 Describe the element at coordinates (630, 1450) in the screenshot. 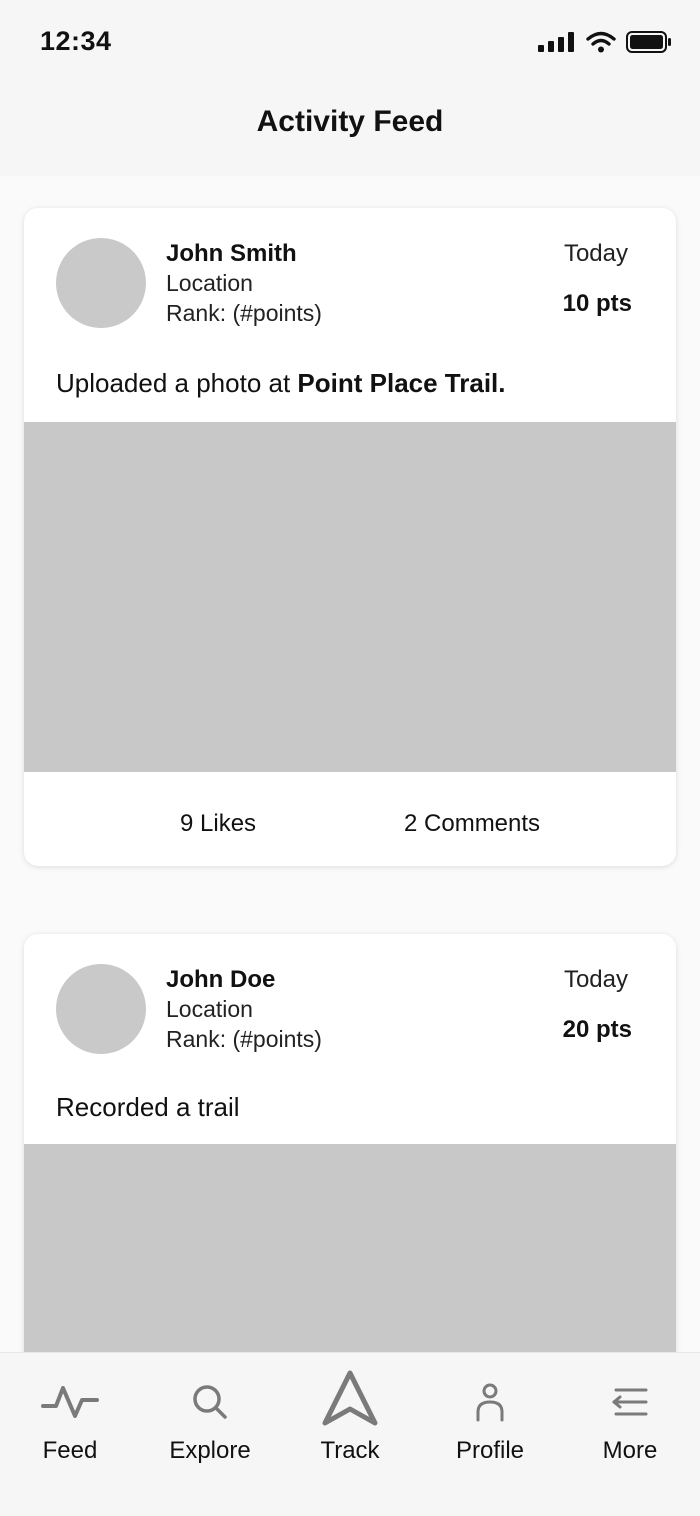

I see `tab-label: More` at that location.